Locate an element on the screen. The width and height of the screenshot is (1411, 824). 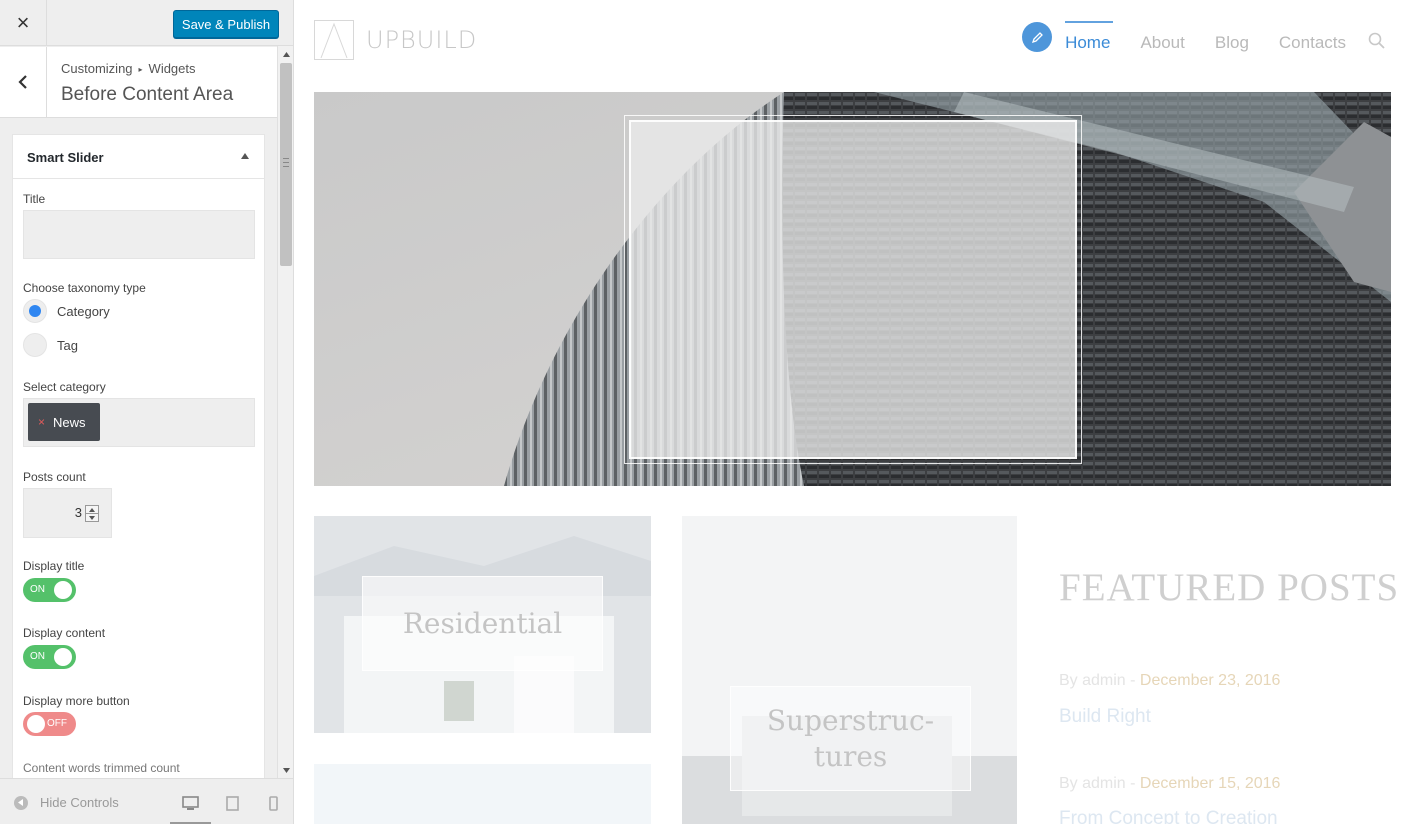
display-title-label: Display title is located at coordinates (54, 566).